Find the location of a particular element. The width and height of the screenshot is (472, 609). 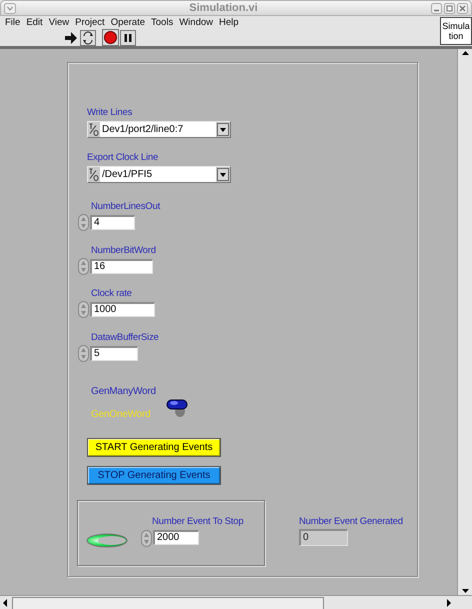

menu-item: Window is located at coordinates (196, 22).